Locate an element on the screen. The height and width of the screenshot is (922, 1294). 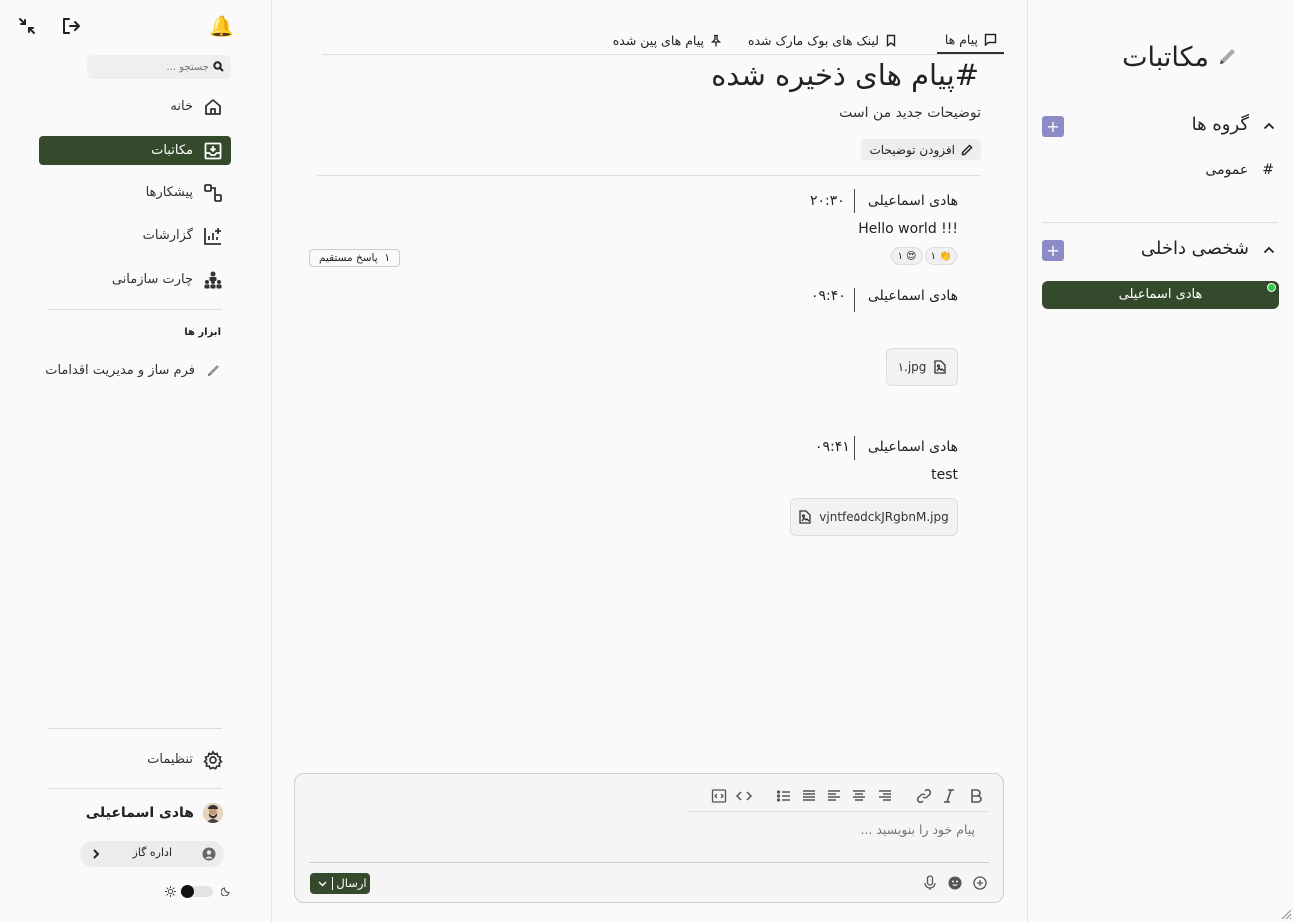
nav-item-workflows: پیشکارها is located at coordinates (135, 192).